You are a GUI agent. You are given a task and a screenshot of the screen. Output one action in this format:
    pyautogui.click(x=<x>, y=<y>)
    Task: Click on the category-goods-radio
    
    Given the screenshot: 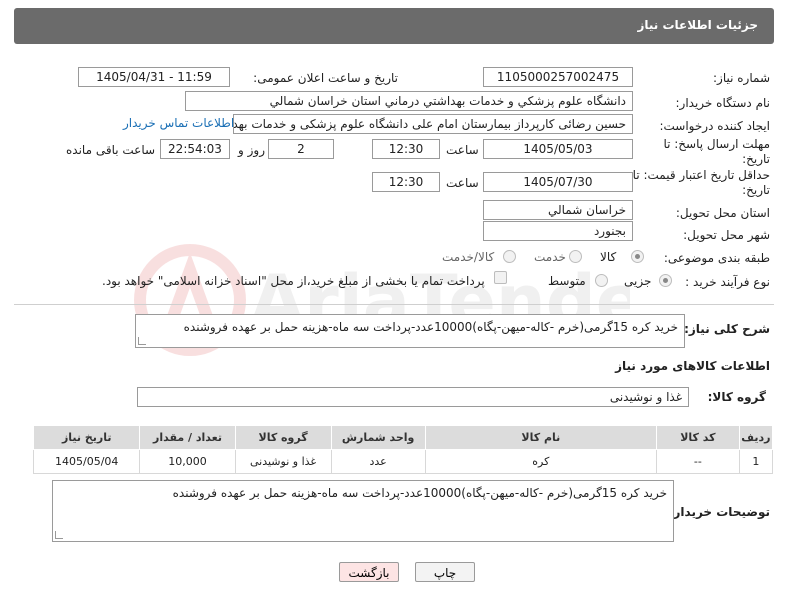 What is the action you would take?
    pyautogui.click(x=637, y=256)
    